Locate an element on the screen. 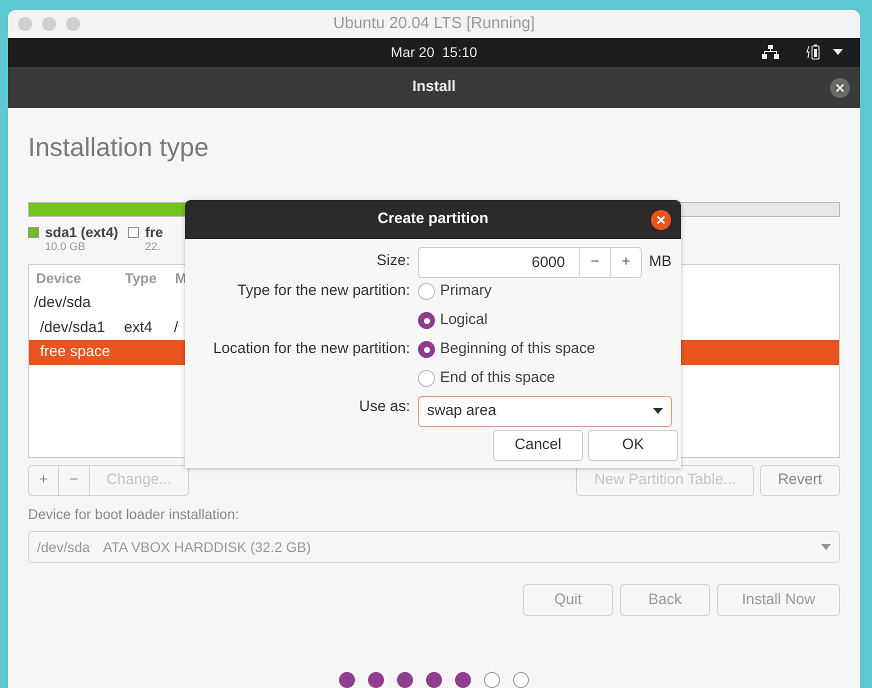 The width and height of the screenshot is (872, 688). decrement-button: − is located at coordinates (594, 262).